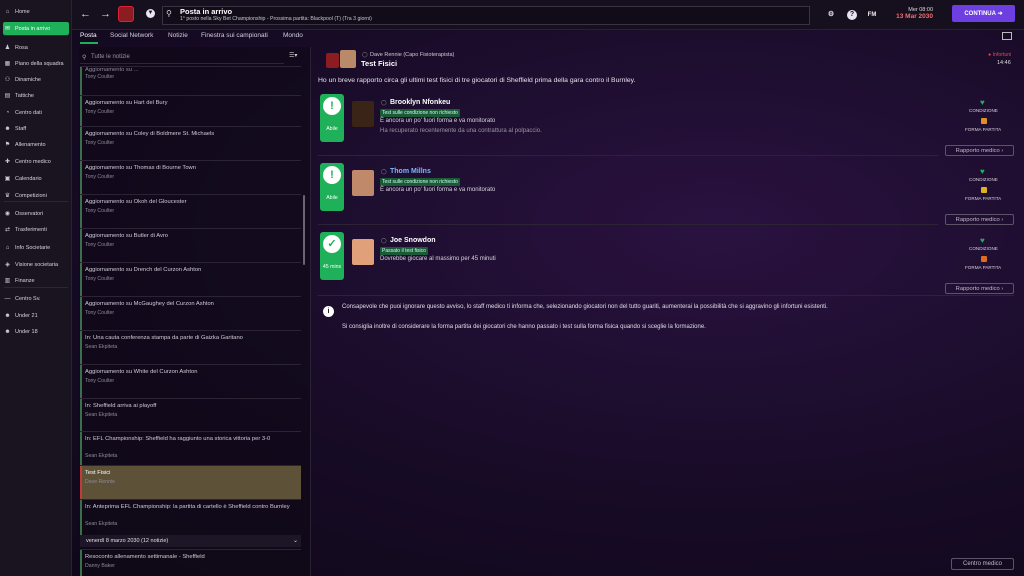 This screenshot has width=1024, height=576. What do you see at coordinates (36, 95) in the screenshot?
I see `sidebar-item-tactics: ▤ Tattiche` at bounding box center [36, 95].